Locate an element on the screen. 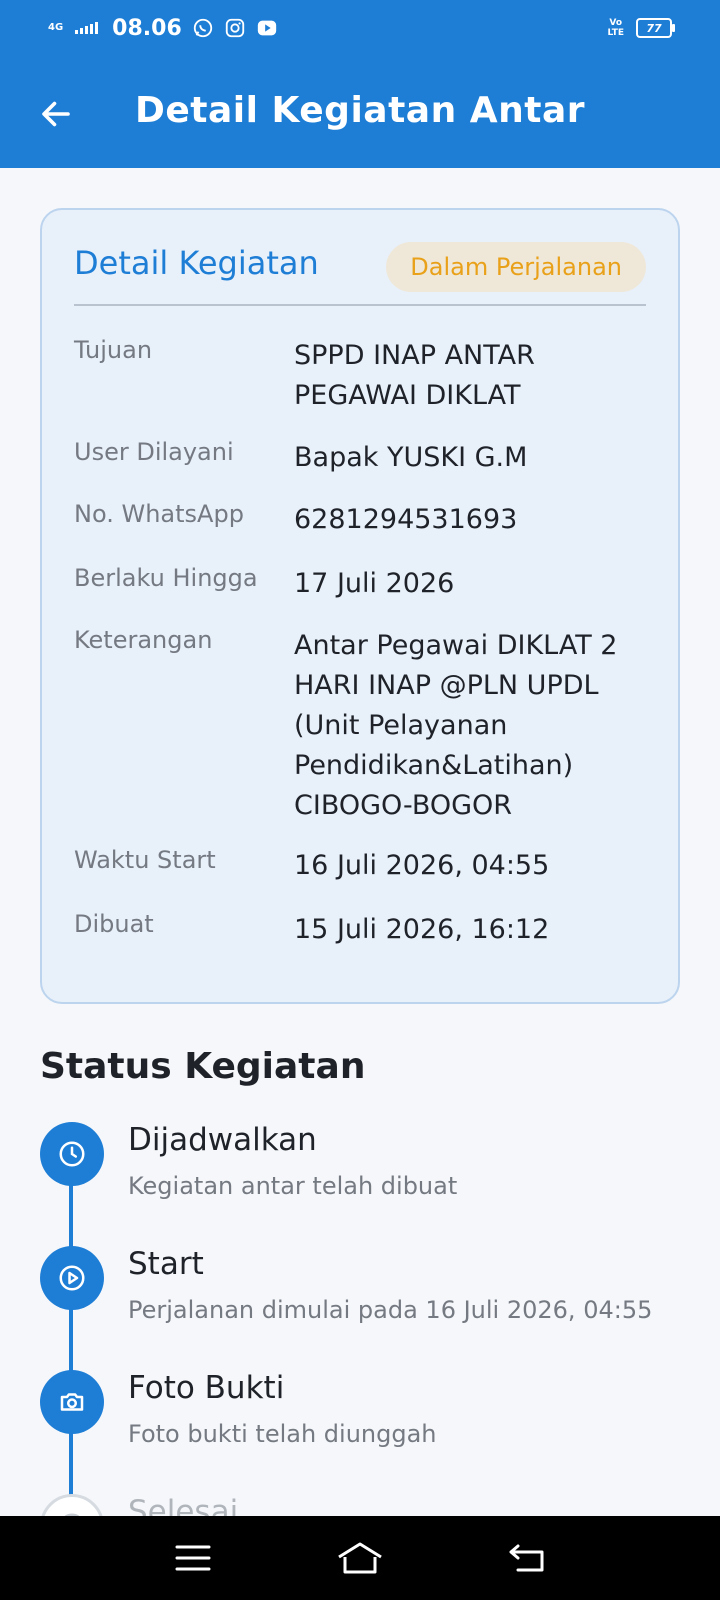 Image resolution: width=720 pixels, height=1600 pixels. menu-icon is located at coordinates (193, 1558).